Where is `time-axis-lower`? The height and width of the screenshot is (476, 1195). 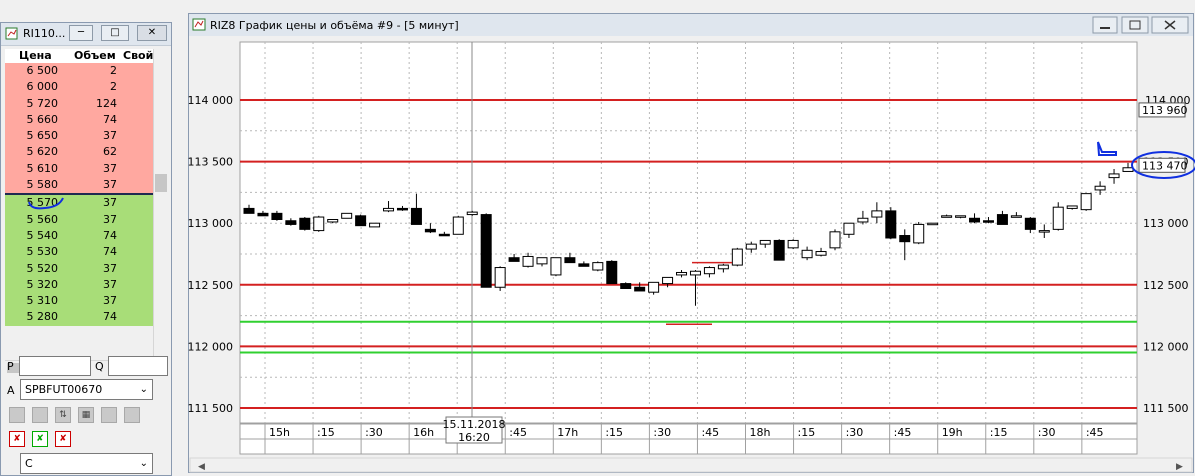
time-axis-lower is located at coordinates (688, 446).